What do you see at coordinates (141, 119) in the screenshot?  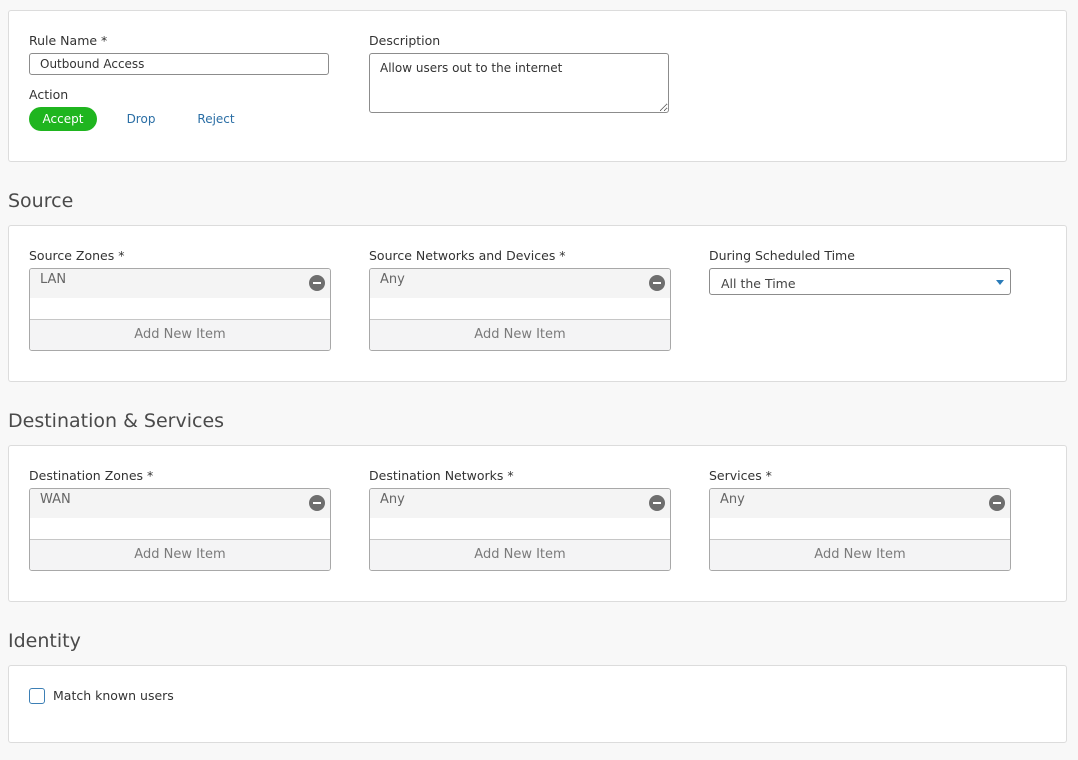 I see `drop-button: Drop` at bounding box center [141, 119].